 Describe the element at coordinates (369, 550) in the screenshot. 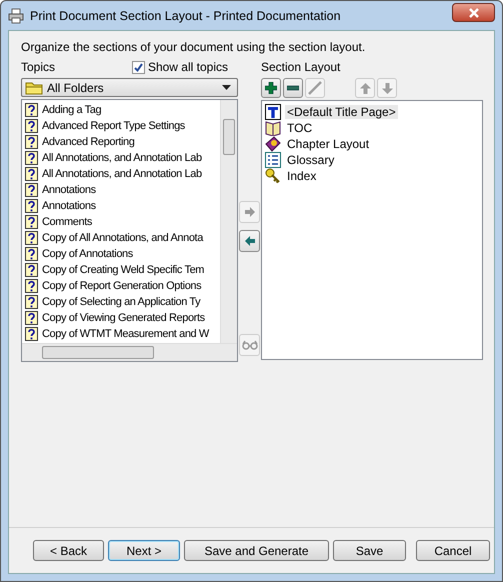

I see `dialog-button: Save` at that location.